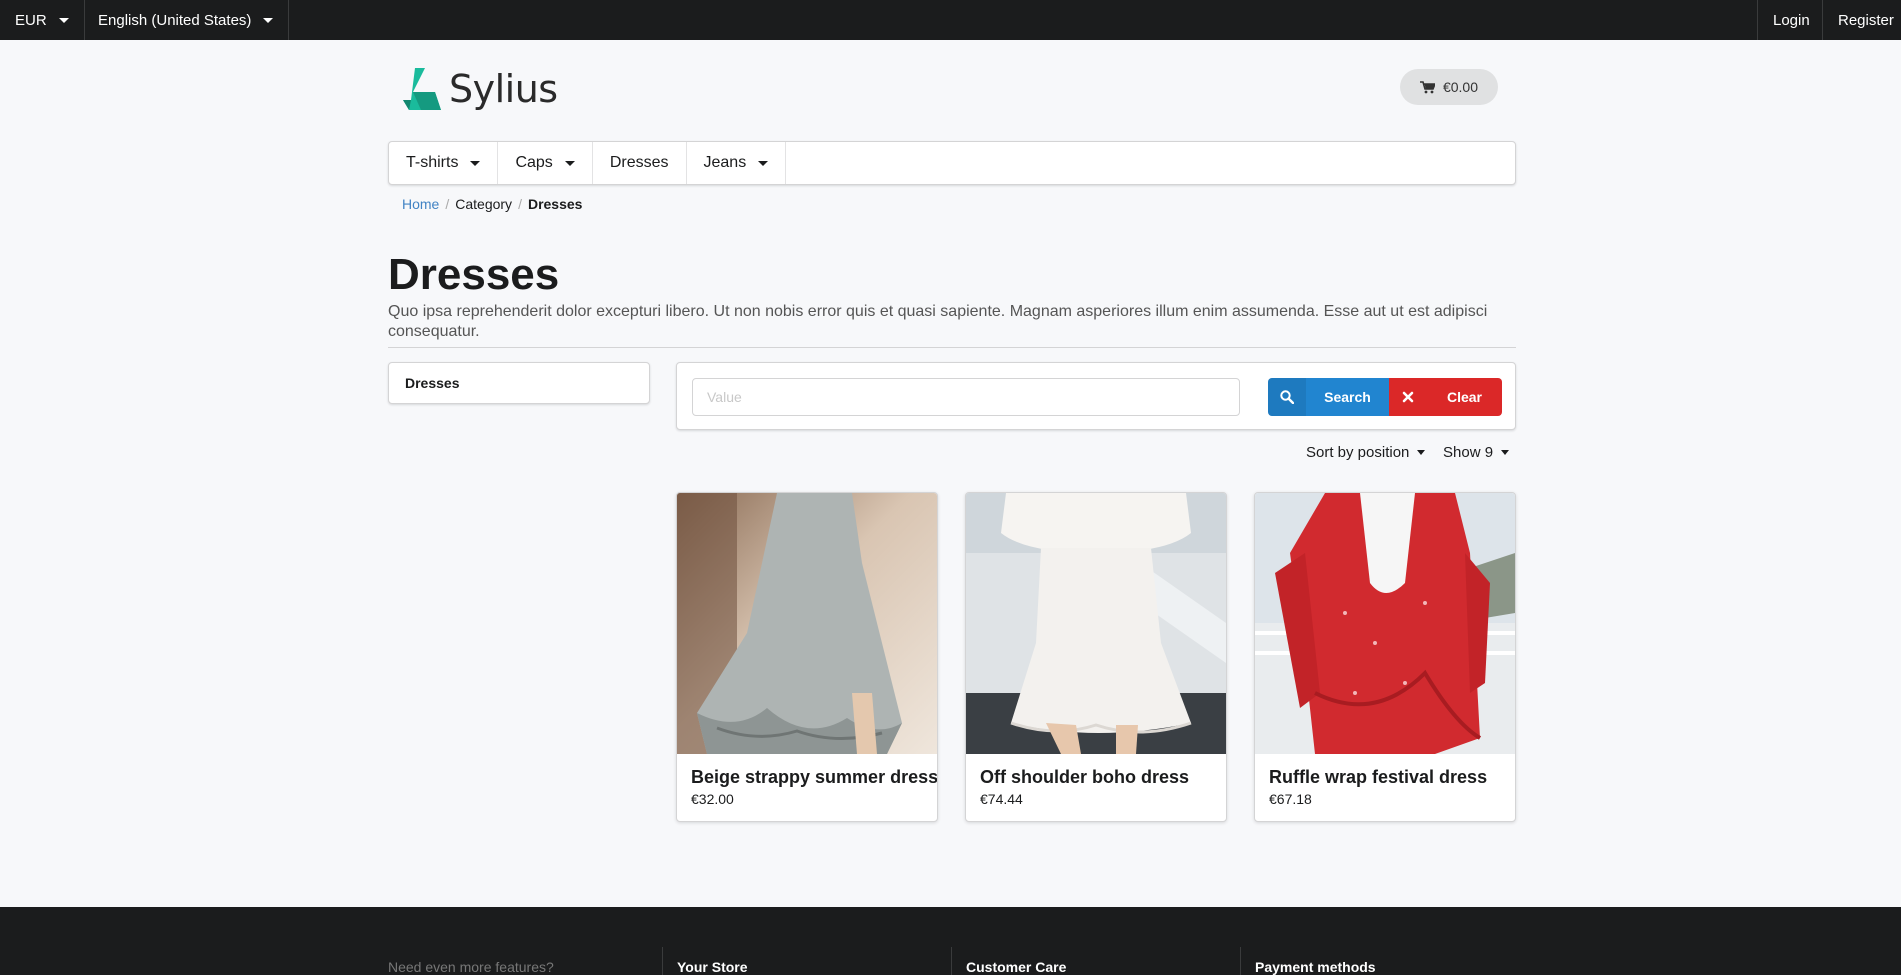  What do you see at coordinates (725, 162) in the screenshot?
I see `menu-item-label: Jeans` at bounding box center [725, 162].